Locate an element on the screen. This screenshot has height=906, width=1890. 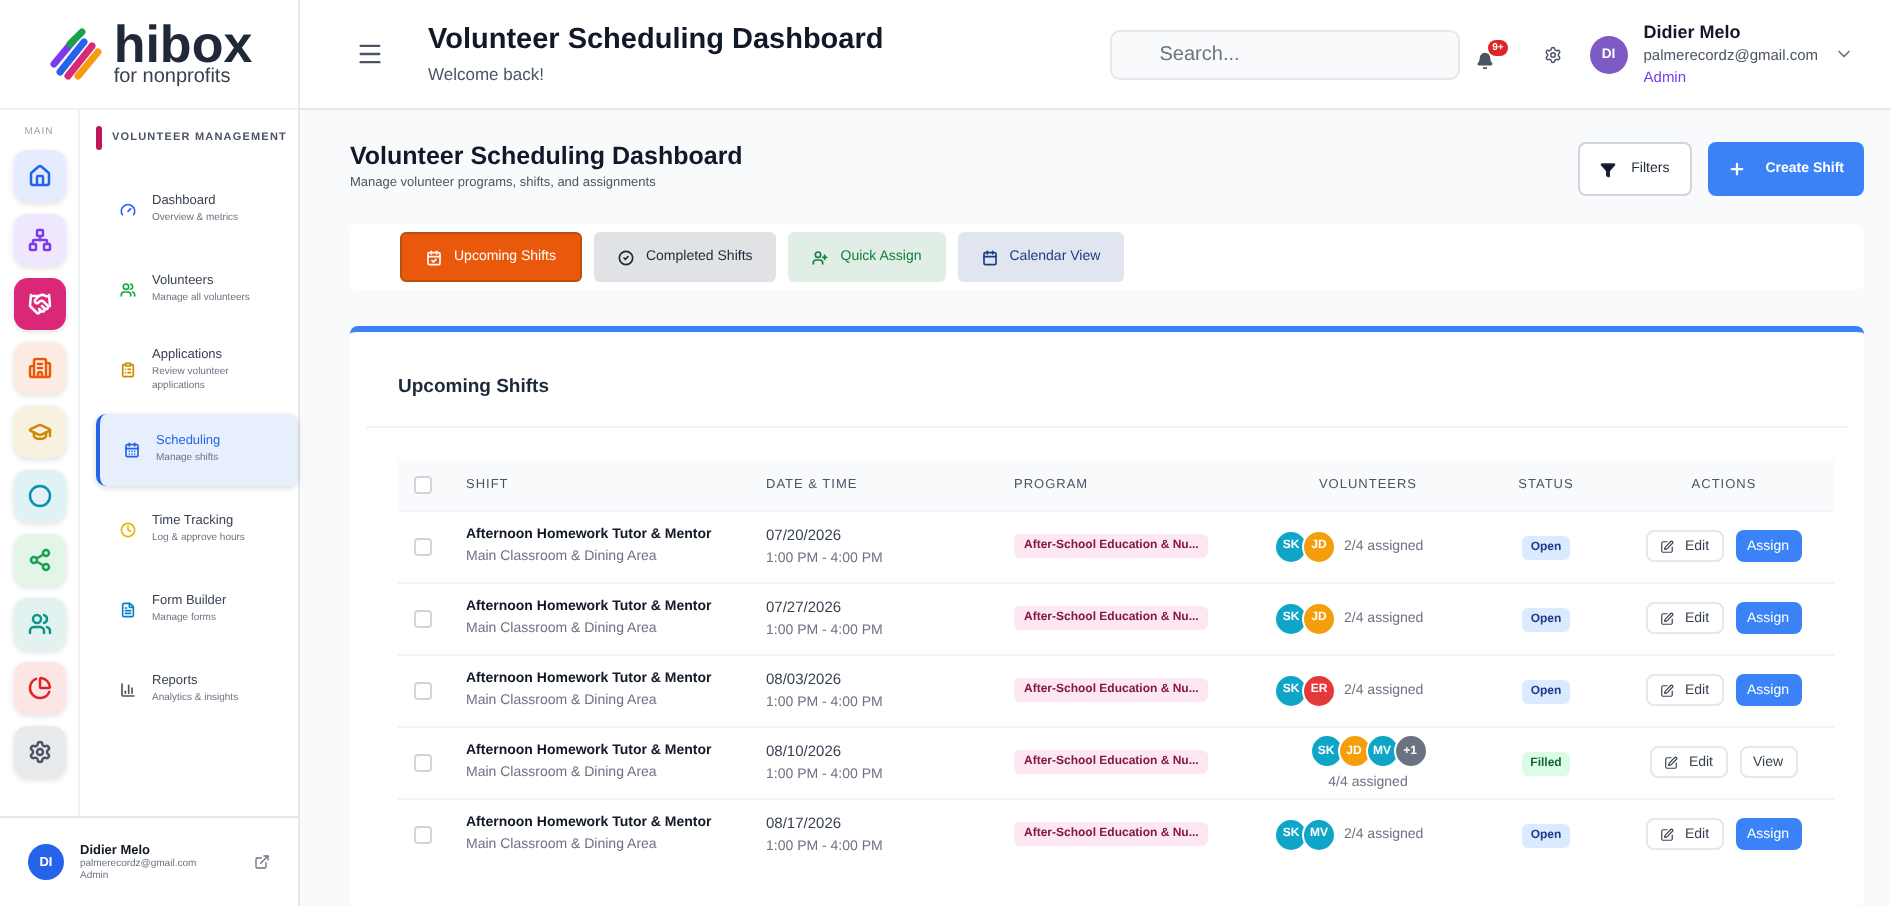
handshake-icon is located at coordinates (39, 304).